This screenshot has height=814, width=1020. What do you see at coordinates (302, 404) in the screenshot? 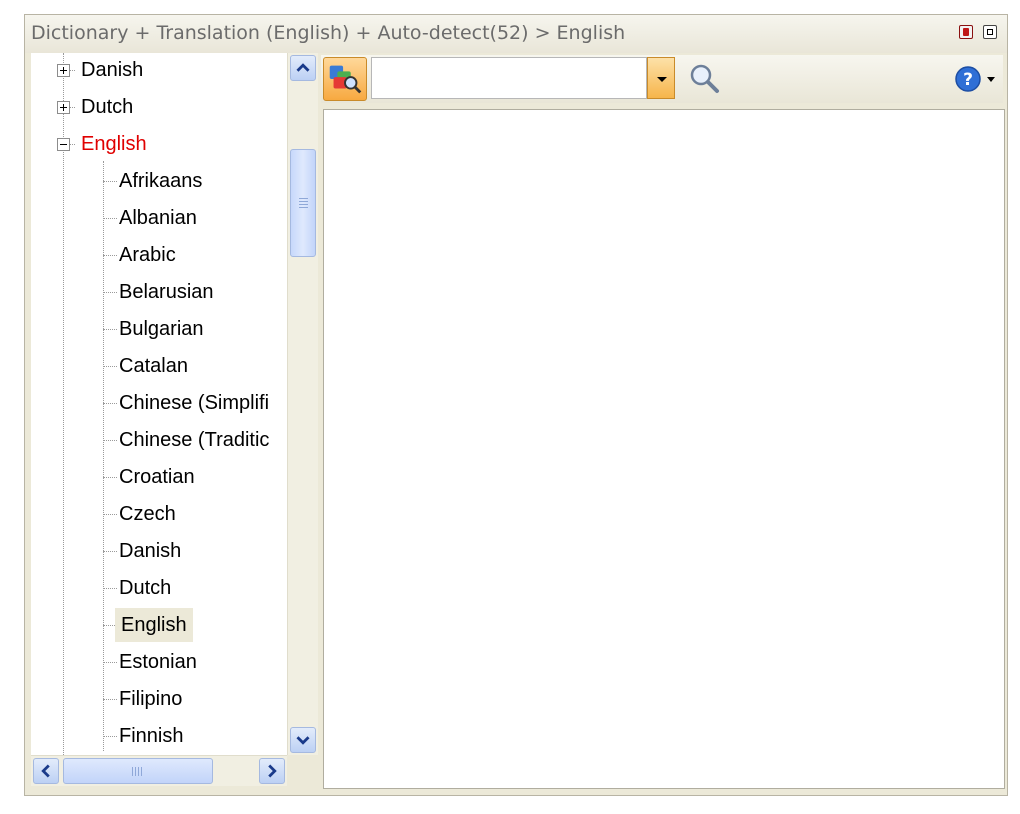
I see `tree-vertical-scrollbar` at bounding box center [302, 404].